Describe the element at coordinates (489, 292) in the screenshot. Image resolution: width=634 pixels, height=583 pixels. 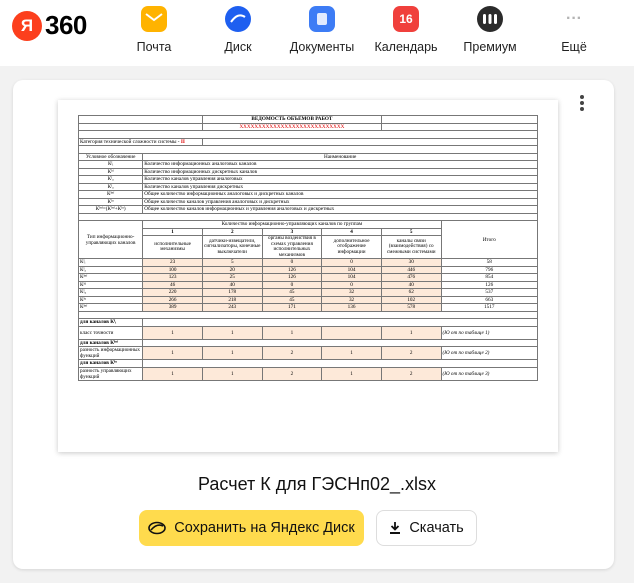
I see `sheet-cell: 537` at that location.